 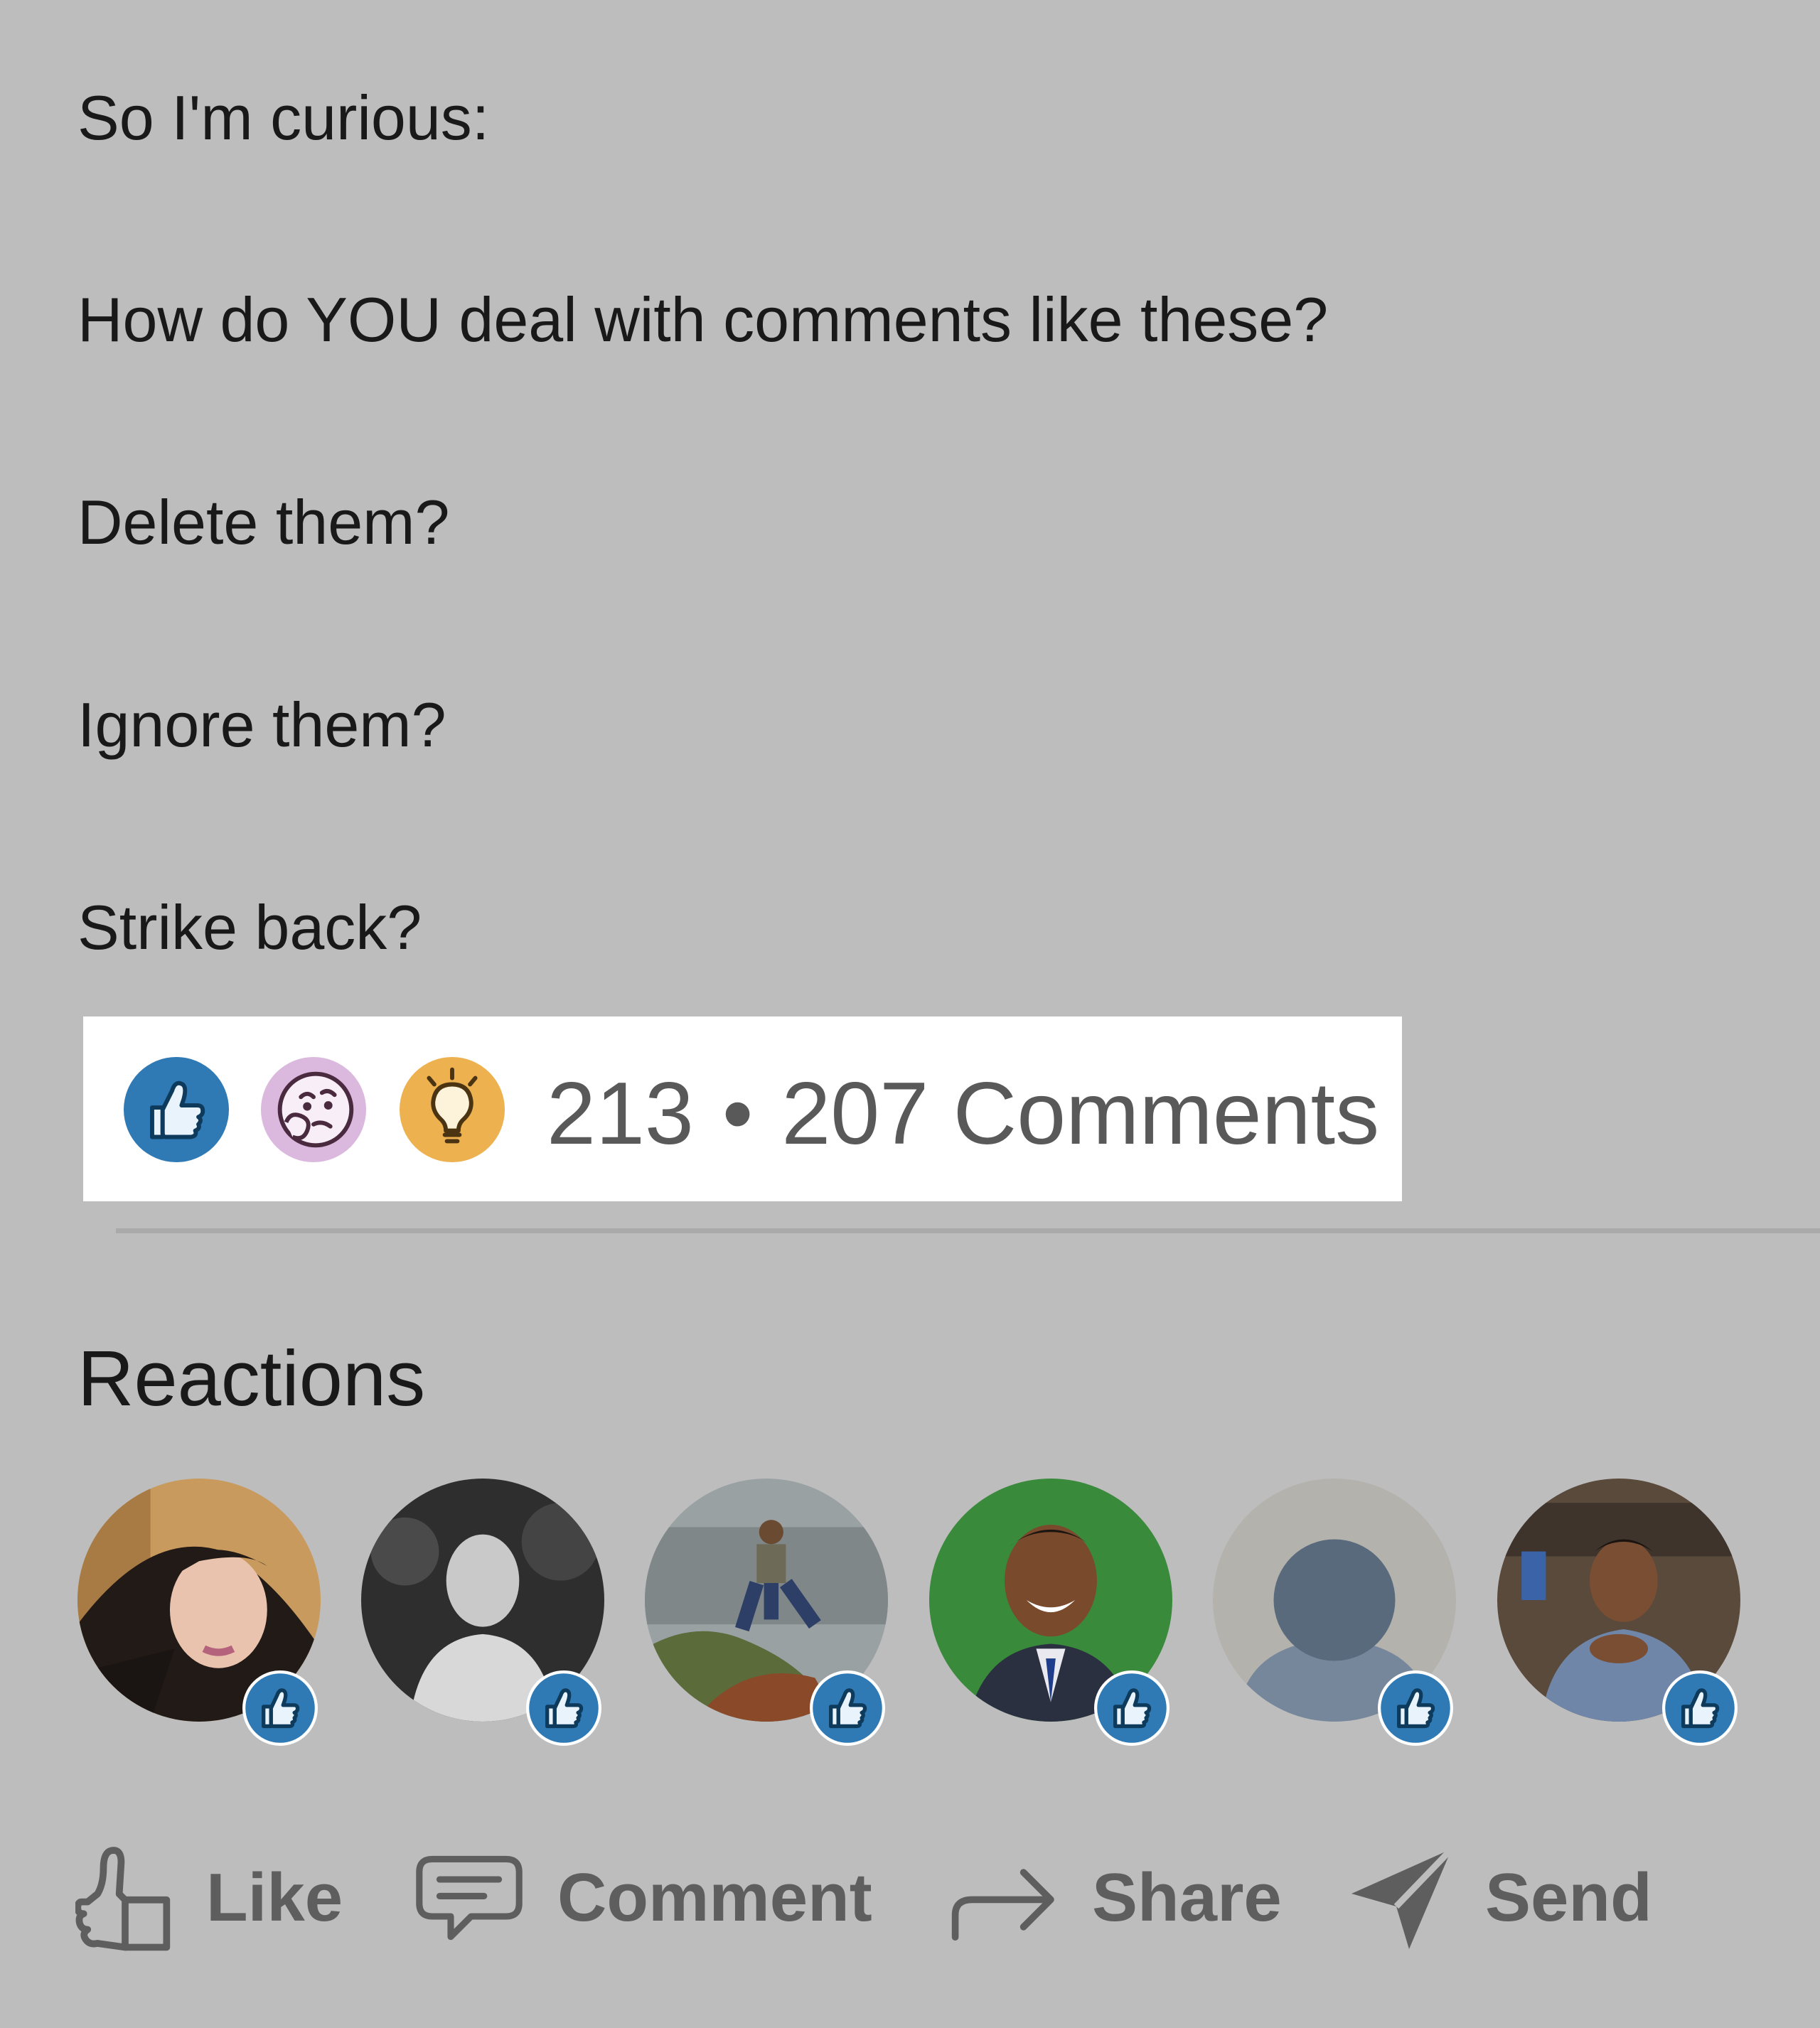 What do you see at coordinates (766, 1613) in the screenshot?
I see `user-avatar-man-seaside` at bounding box center [766, 1613].